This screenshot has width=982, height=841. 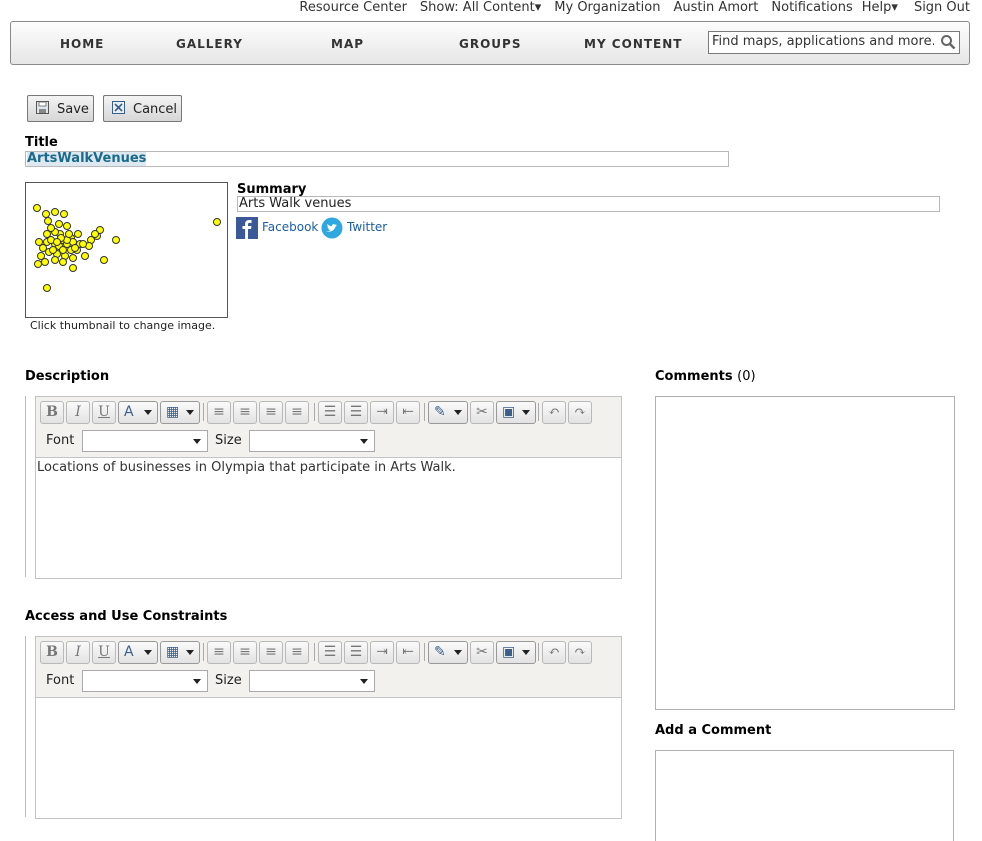 What do you see at coordinates (633, 44) in the screenshot?
I see `nav-my-content: MY CONTENT` at bounding box center [633, 44].